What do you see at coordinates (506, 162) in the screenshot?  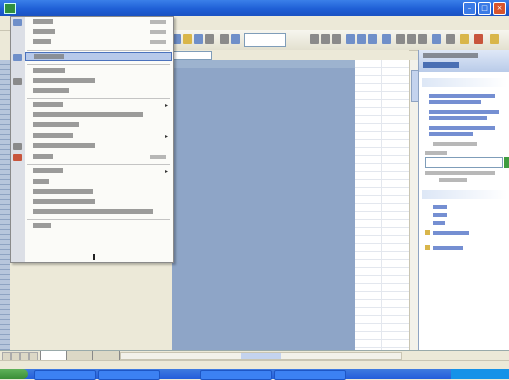 I see `search-go-icon` at bounding box center [506, 162].